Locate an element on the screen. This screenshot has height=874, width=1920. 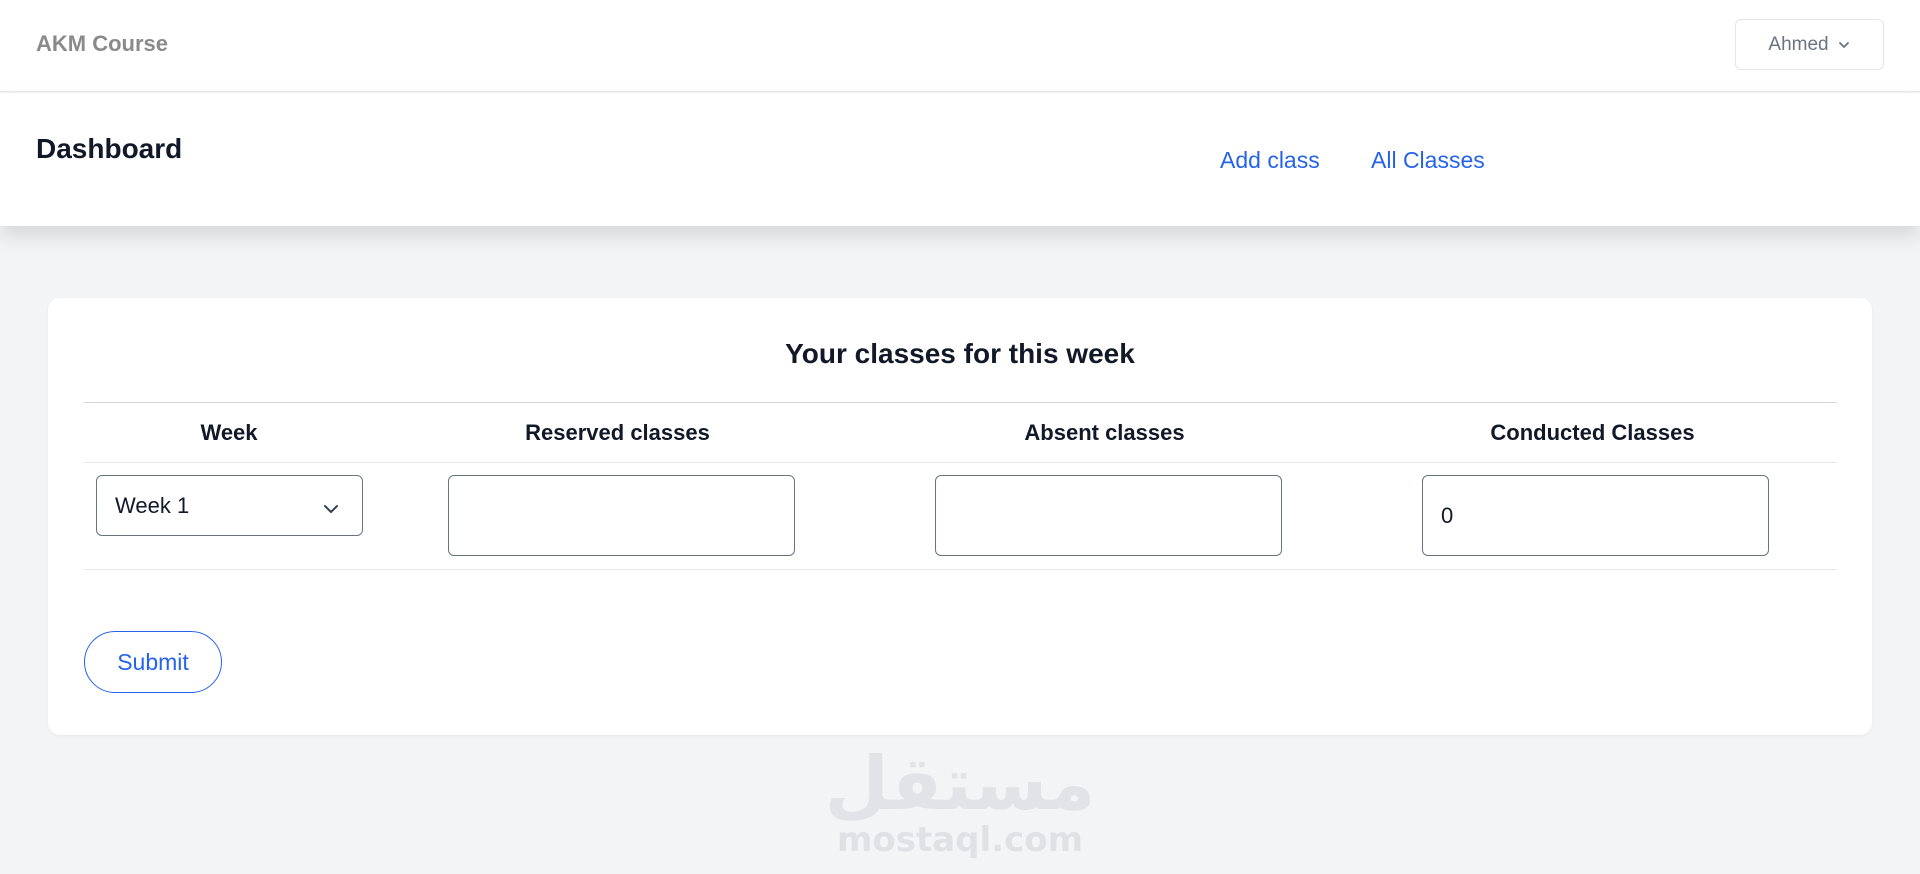
column-header-reserved: Reserved classes is located at coordinates (617, 432).